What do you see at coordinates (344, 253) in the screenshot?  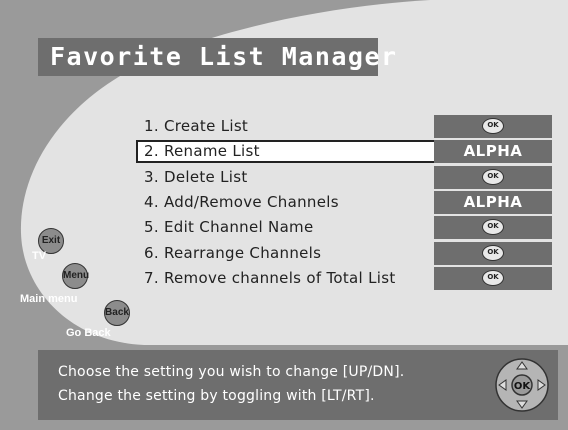 I see `menu-item-6: 6. Rearrange Channels OK` at bounding box center [344, 253].